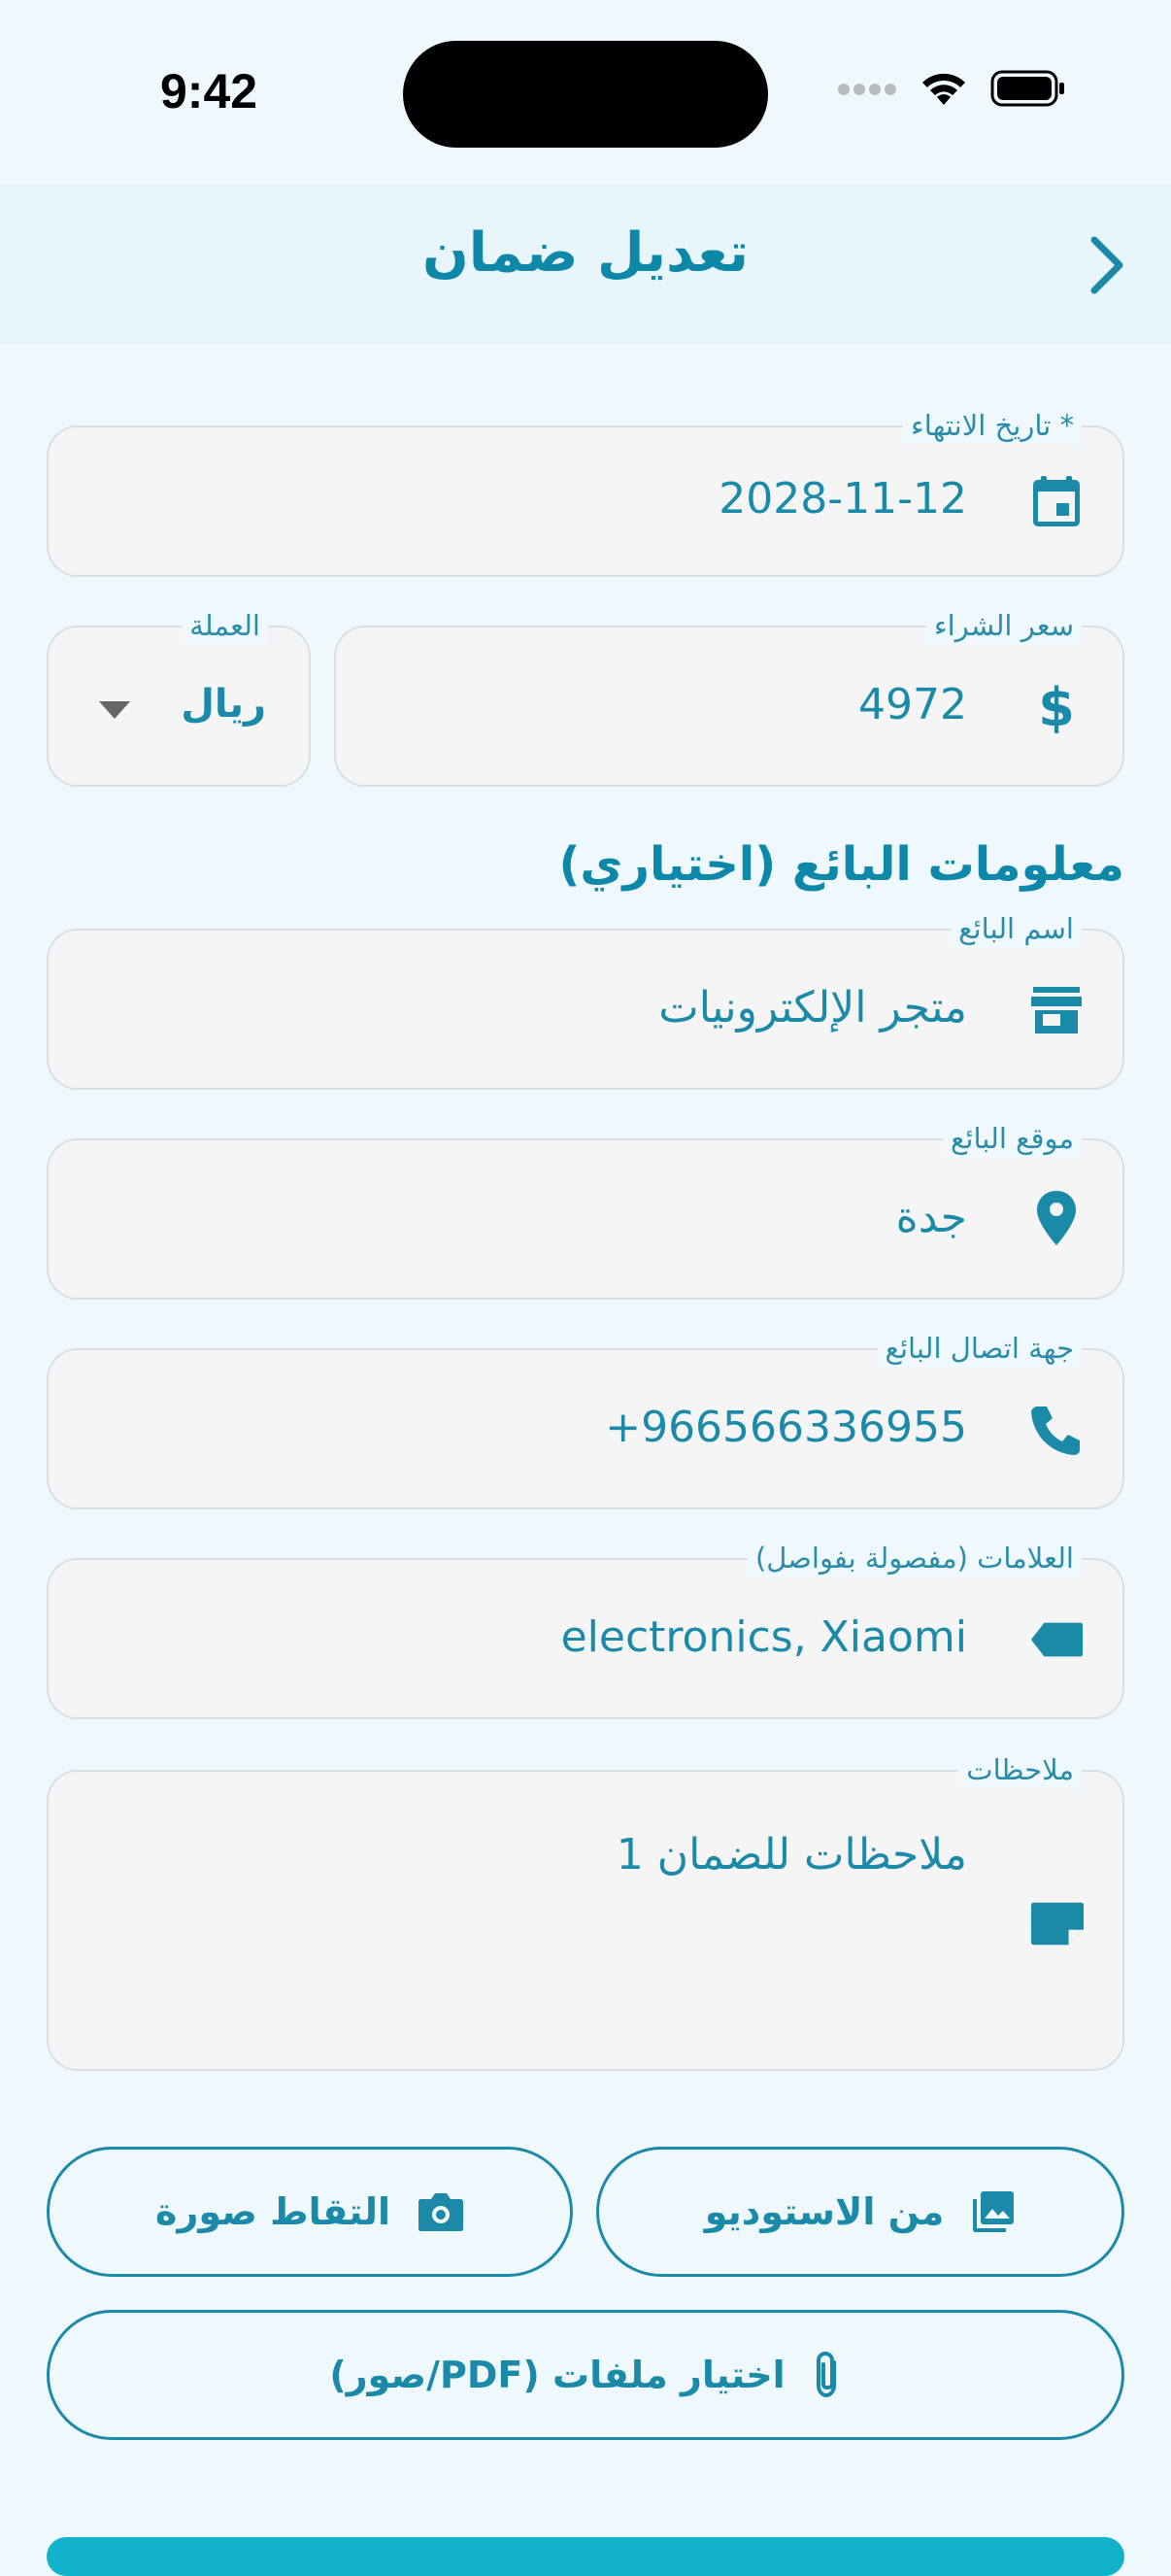  What do you see at coordinates (915, 1558) in the screenshot?
I see `tags-label: العلامات (مفصولة بفواصل)` at bounding box center [915, 1558].